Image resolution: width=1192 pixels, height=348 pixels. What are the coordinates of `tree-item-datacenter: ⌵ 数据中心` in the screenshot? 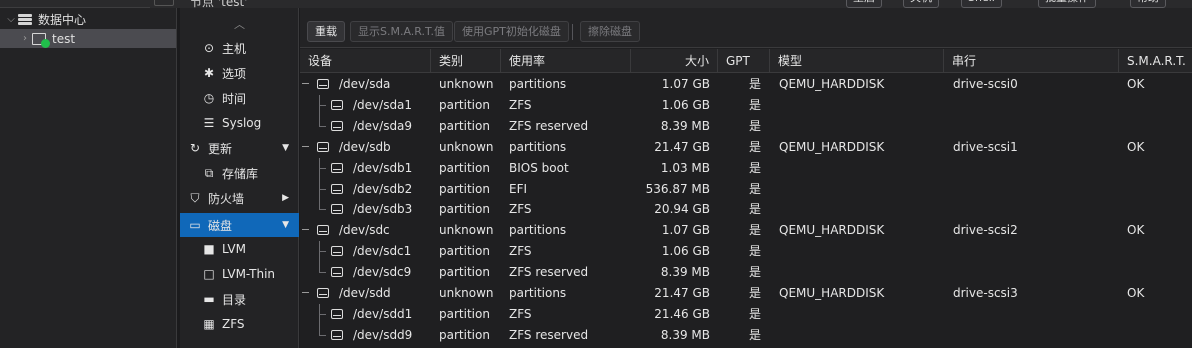 It's located at (88, 19).